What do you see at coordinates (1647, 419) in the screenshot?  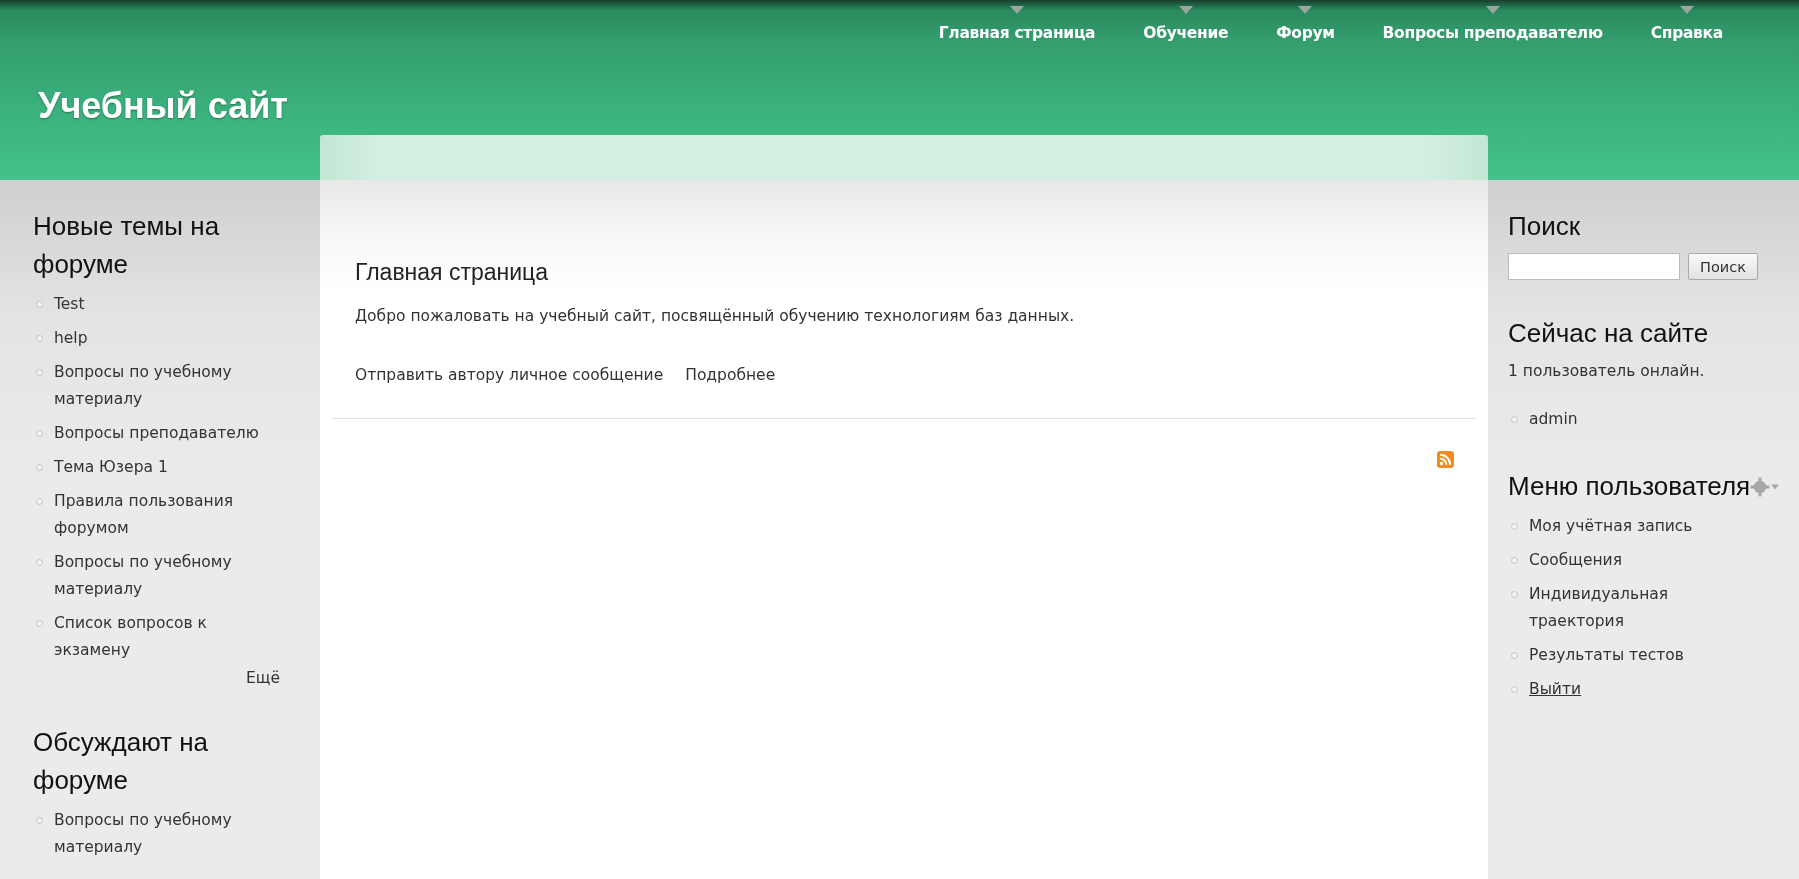 I see `user-link: admin` at bounding box center [1647, 419].